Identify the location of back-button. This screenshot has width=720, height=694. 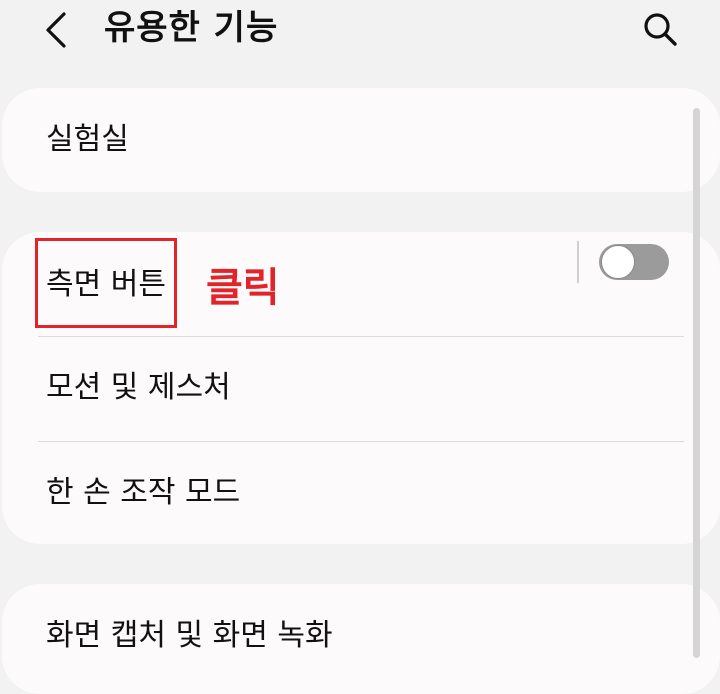
(58, 30).